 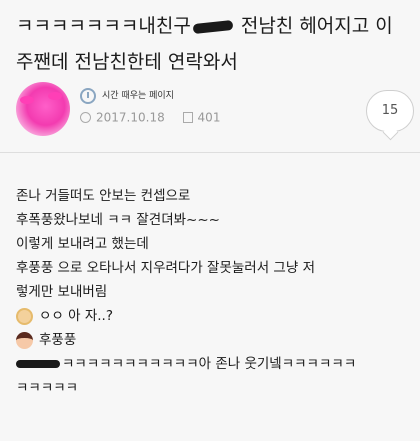 I want to click on chat-line-2: 후풍풍, so click(x=214, y=340).